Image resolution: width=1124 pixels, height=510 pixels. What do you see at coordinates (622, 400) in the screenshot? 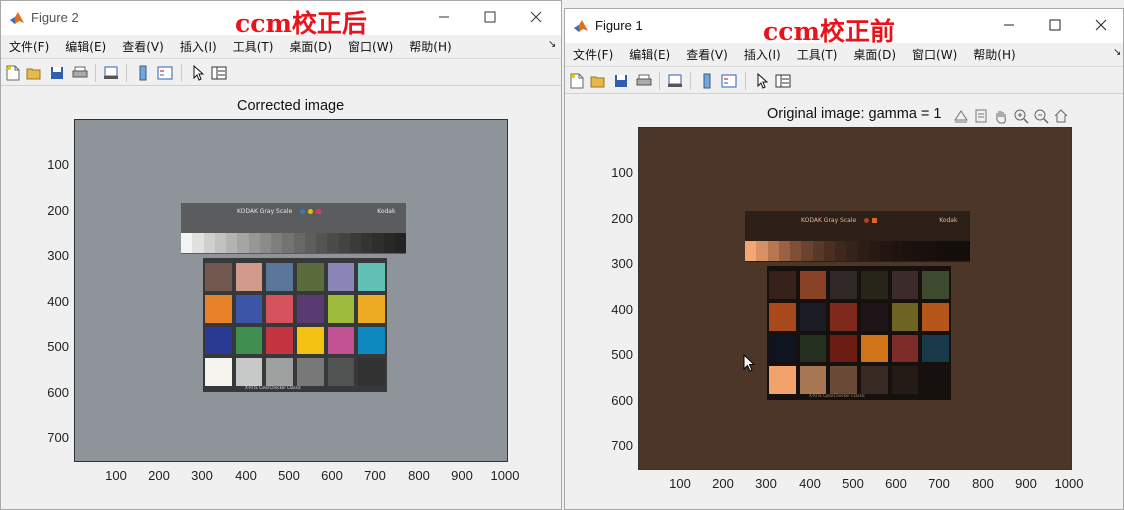
I see `y-tick: 600` at bounding box center [622, 400].